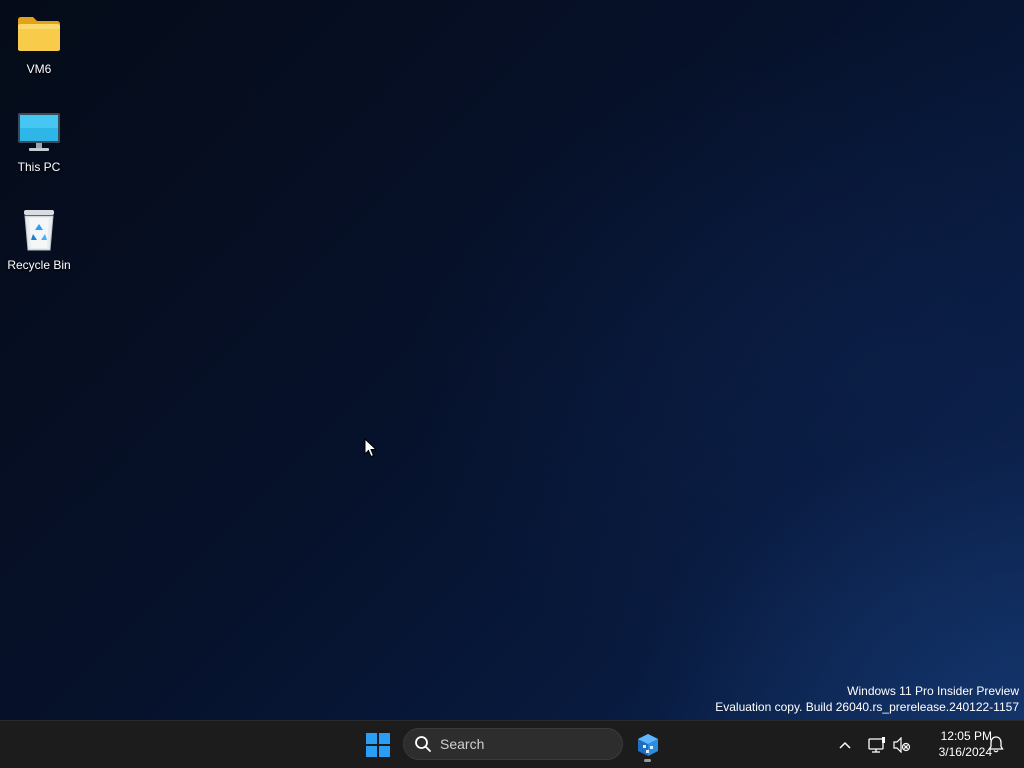  I want to click on clock-time: 12:05 PM, so click(966, 736).